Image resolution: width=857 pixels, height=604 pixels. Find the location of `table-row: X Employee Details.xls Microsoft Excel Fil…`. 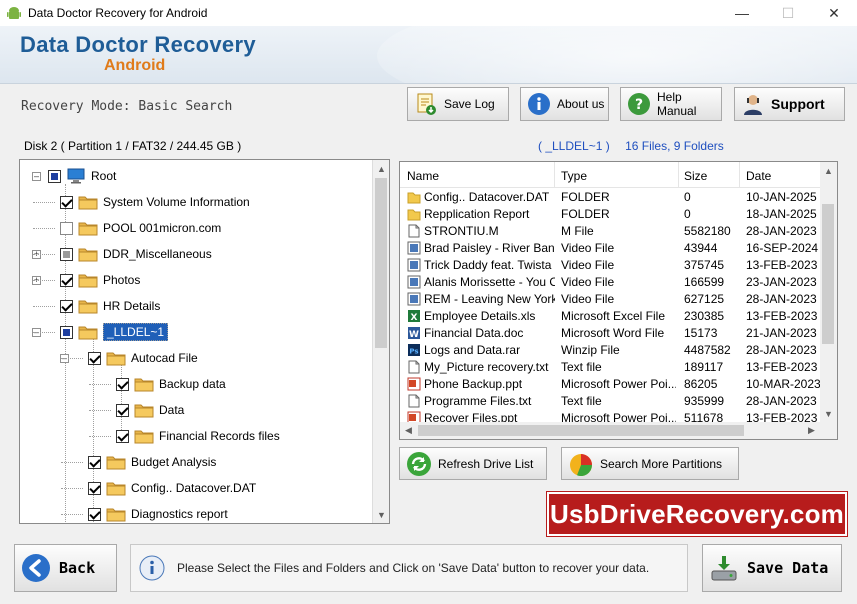

table-row: X Employee Details.xls Microsoft Excel Fil… is located at coordinates (610, 315).